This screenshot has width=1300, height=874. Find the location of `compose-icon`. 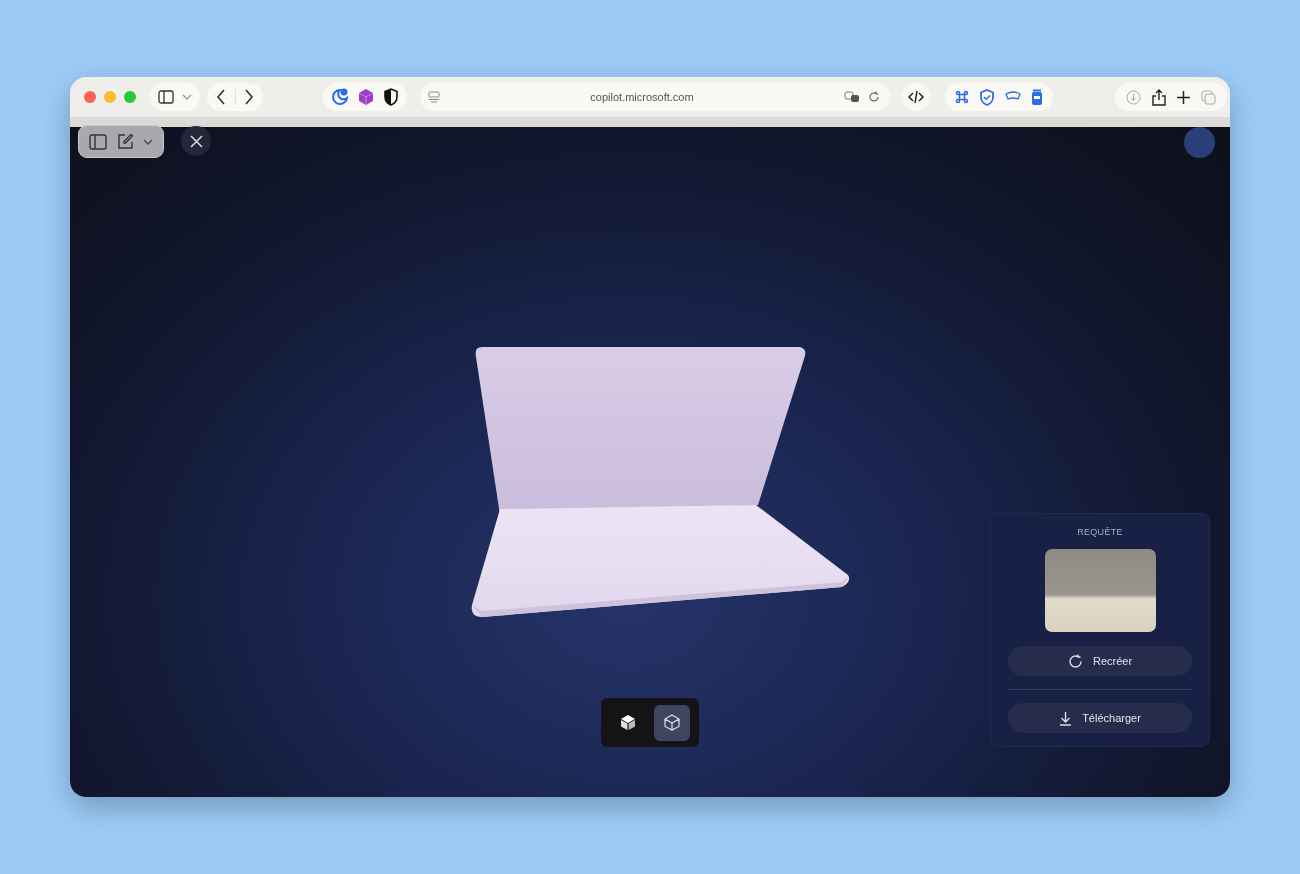

compose-icon is located at coordinates (125, 141).